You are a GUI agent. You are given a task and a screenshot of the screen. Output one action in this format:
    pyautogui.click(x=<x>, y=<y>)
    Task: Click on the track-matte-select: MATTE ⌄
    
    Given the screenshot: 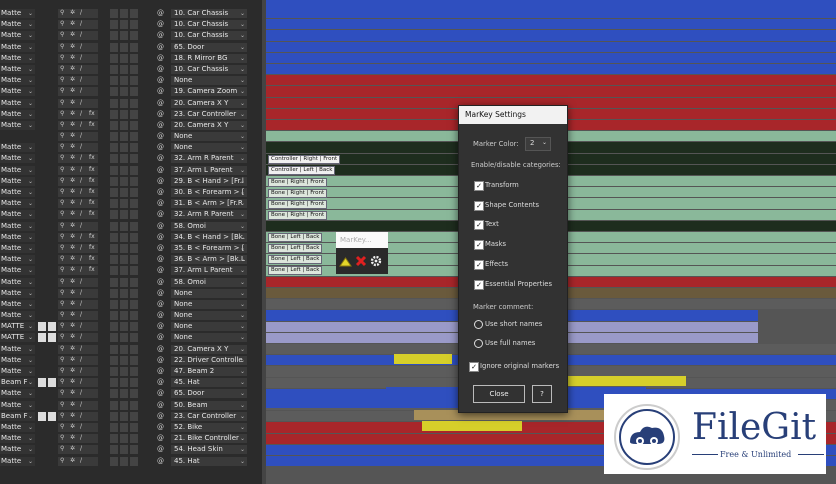 What is the action you would take?
    pyautogui.click(x=17, y=338)
    